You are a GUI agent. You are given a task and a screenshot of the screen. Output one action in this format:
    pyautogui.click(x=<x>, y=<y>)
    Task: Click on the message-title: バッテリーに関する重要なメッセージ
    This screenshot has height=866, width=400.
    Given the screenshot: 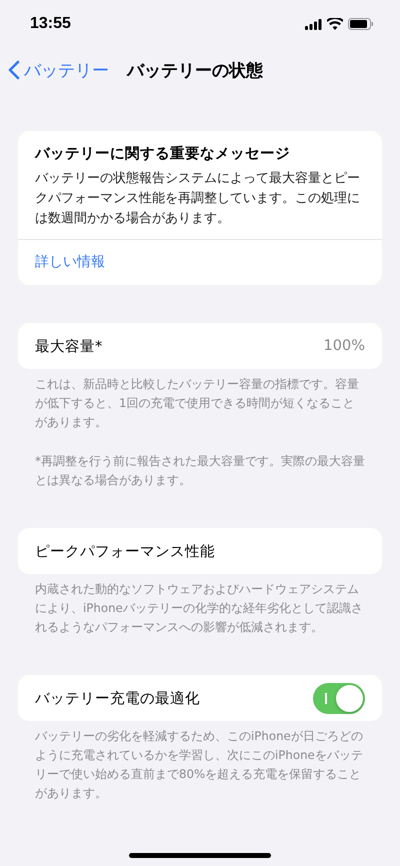 What is the action you would take?
    pyautogui.click(x=163, y=153)
    